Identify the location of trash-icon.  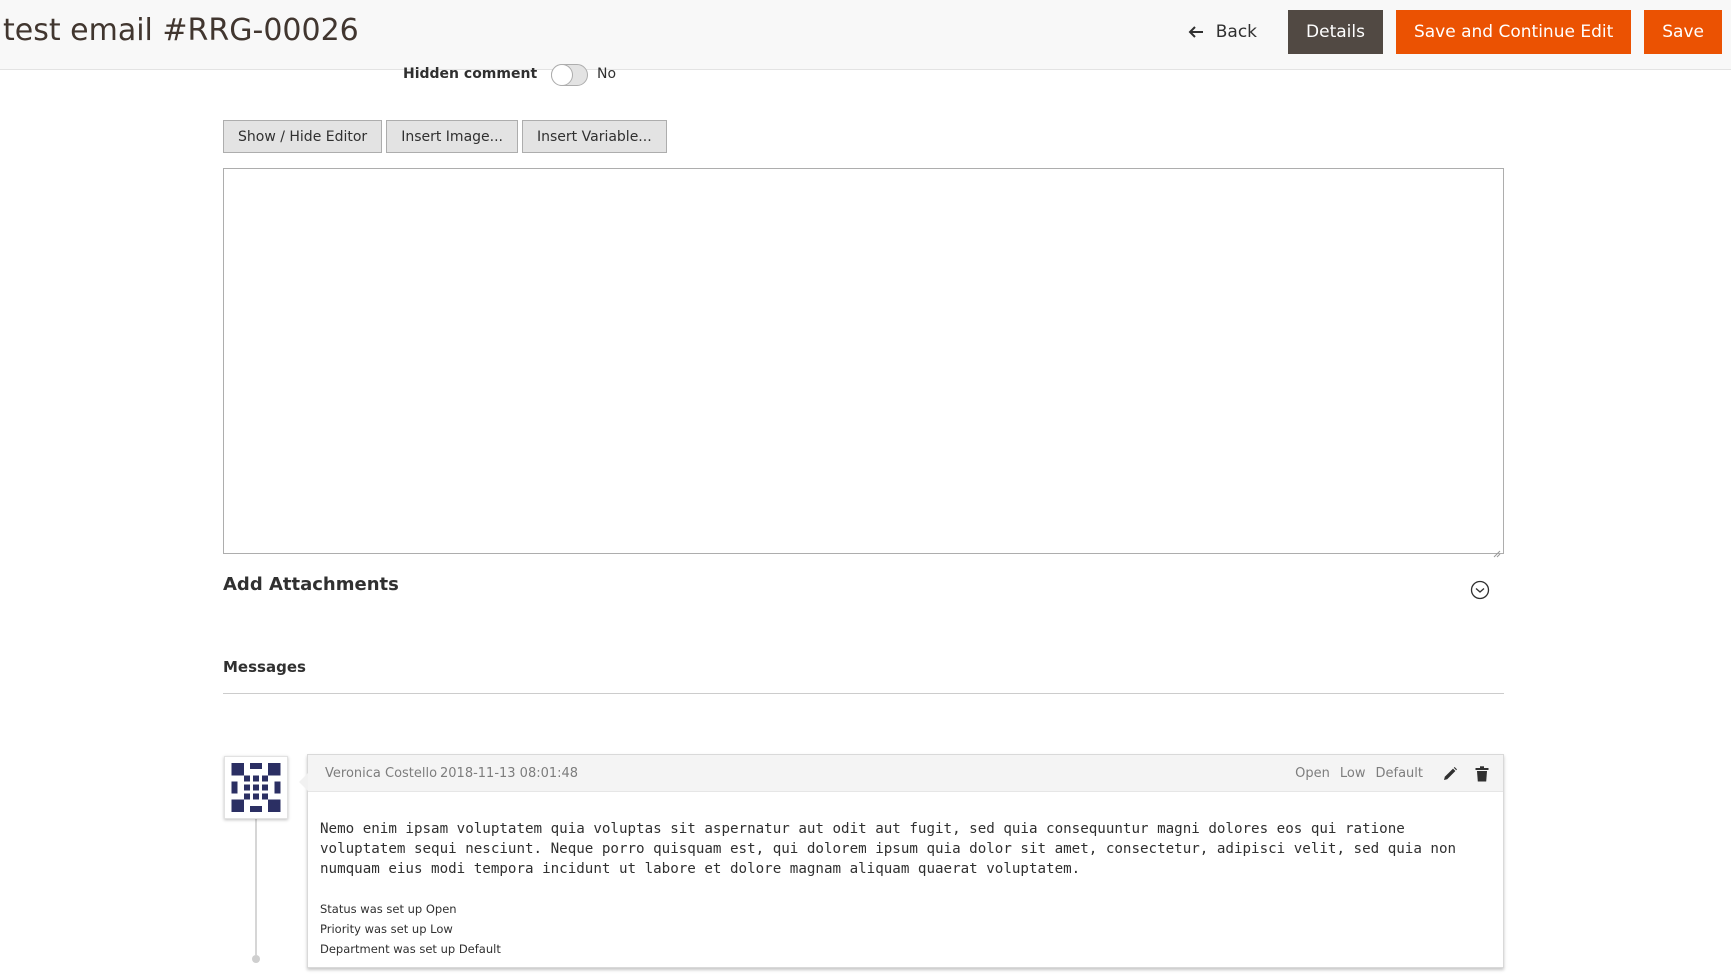
(1482, 774).